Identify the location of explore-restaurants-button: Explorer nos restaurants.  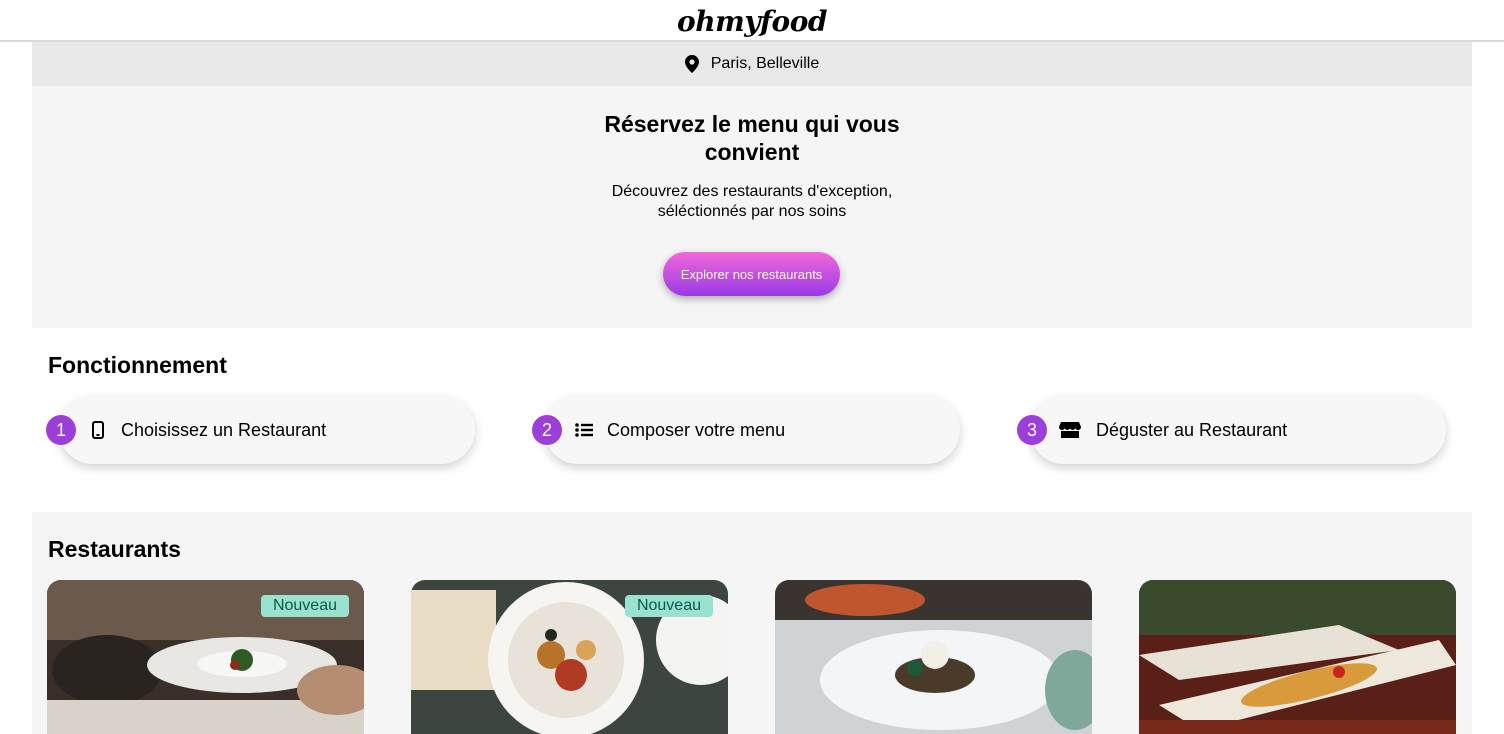
(751, 274).